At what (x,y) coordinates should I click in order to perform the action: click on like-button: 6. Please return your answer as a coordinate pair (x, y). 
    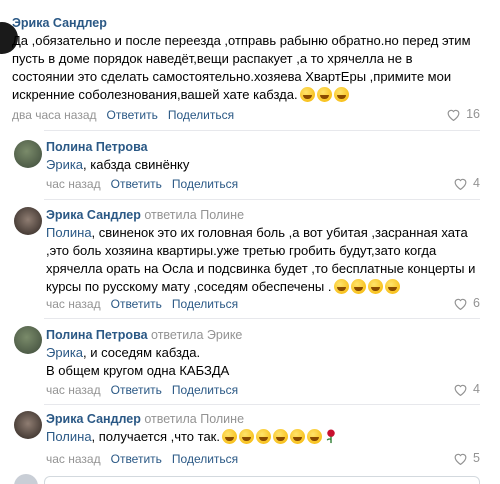
    Looking at the image, I should click on (466, 303).